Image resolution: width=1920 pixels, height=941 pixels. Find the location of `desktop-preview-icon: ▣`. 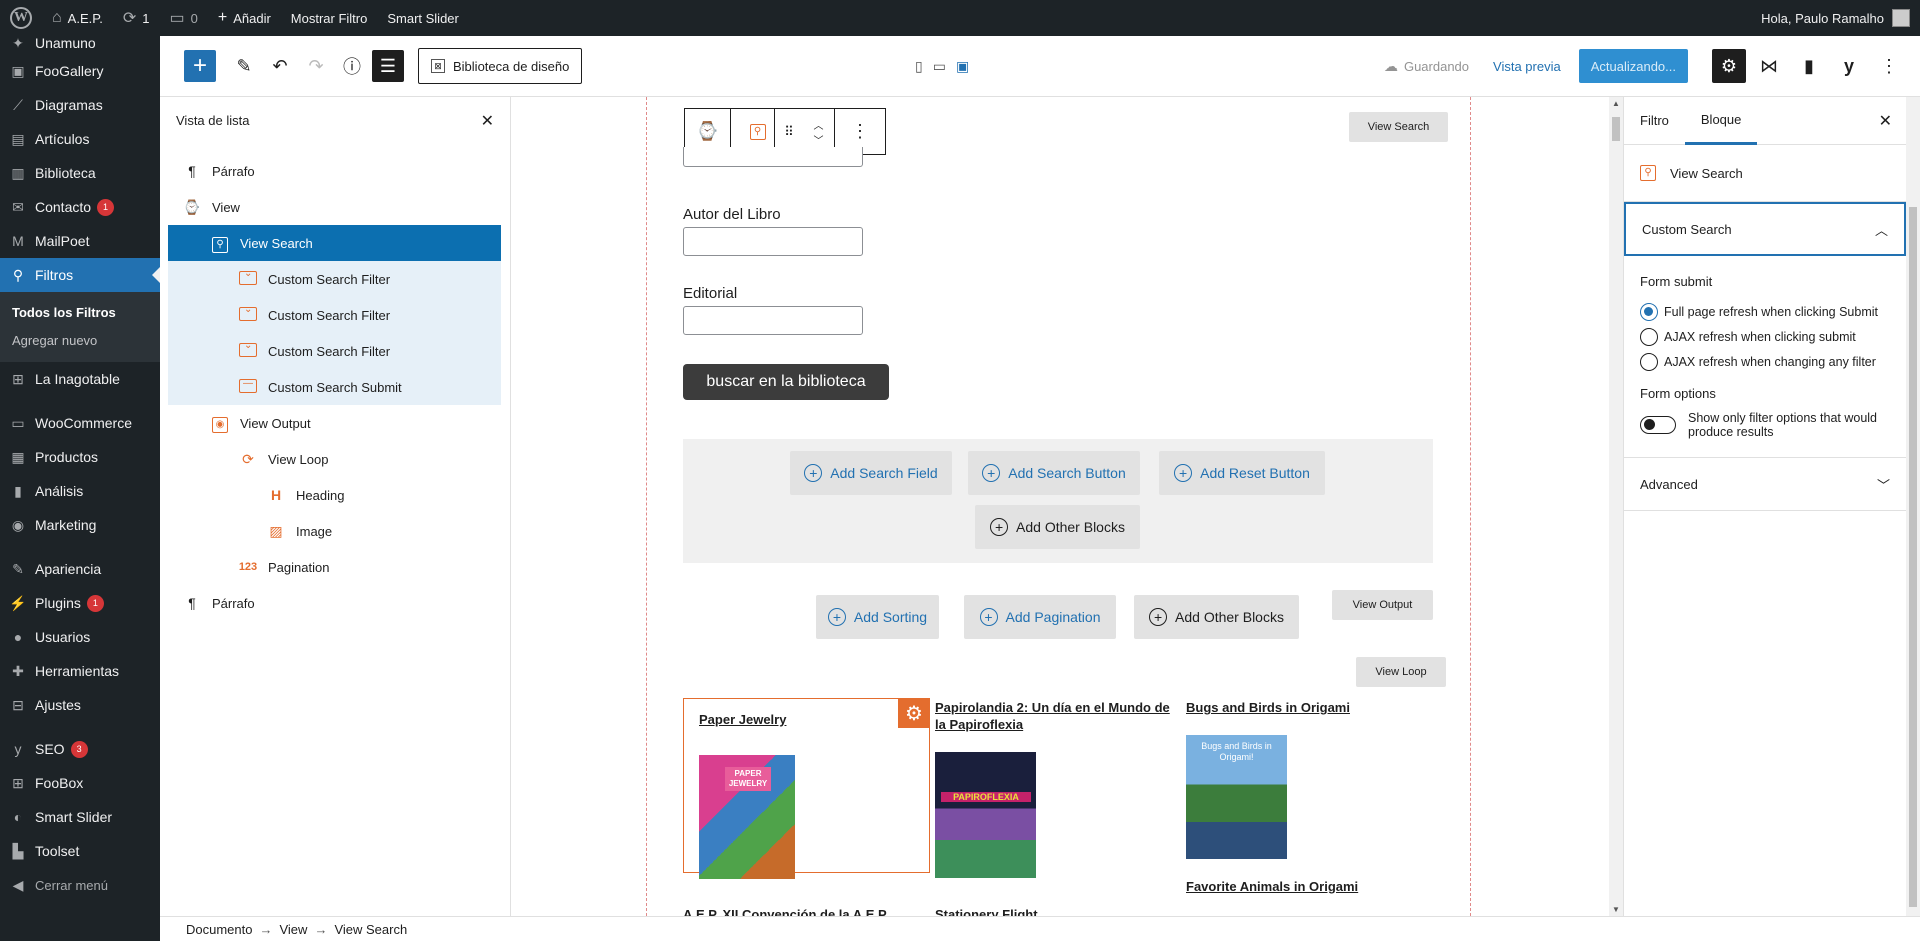

desktop-preview-icon: ▣ is located at coordinates (962, 66).